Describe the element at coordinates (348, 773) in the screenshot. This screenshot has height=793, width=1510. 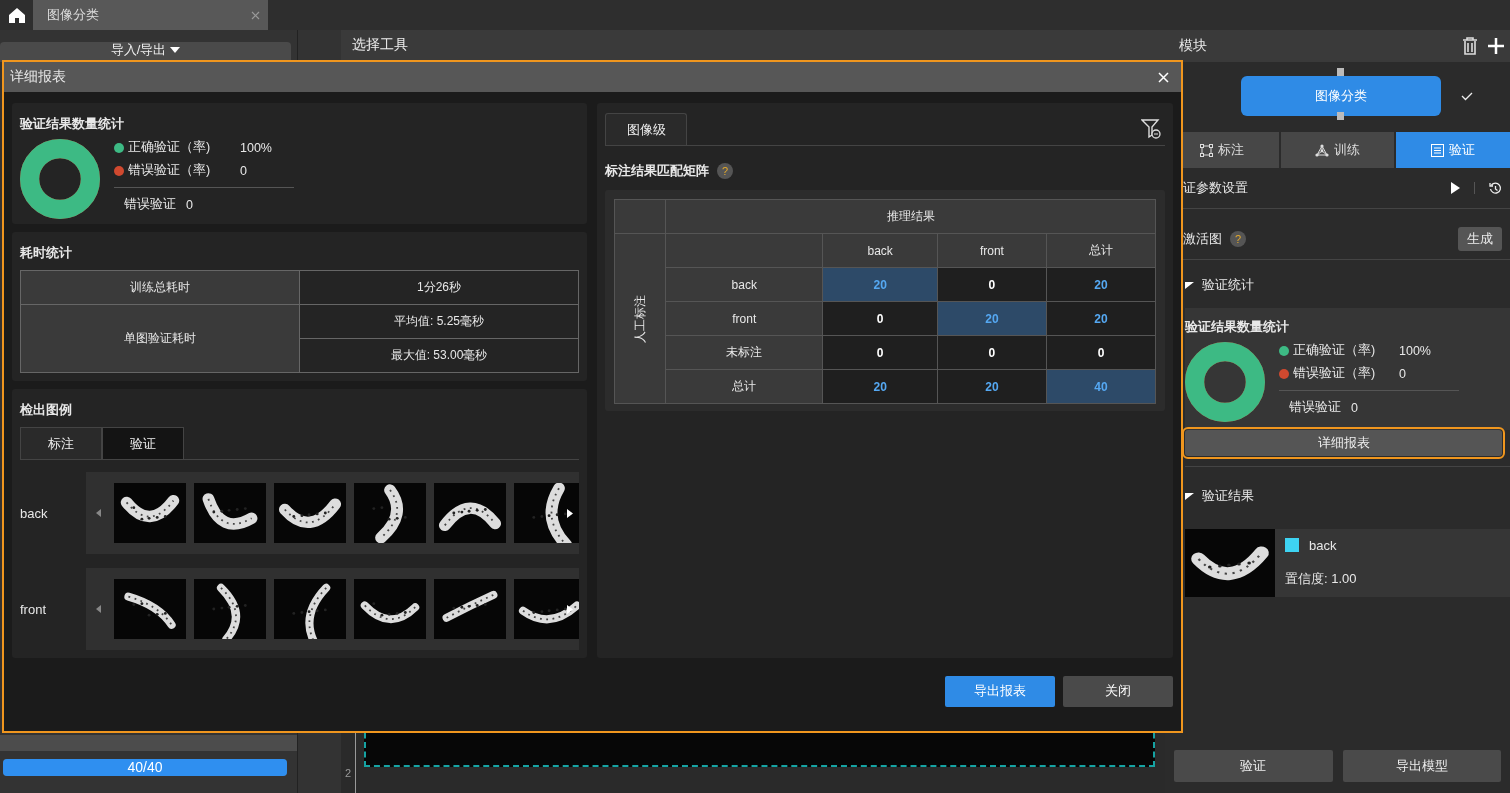
I see `ruler-label: 2` at that location.